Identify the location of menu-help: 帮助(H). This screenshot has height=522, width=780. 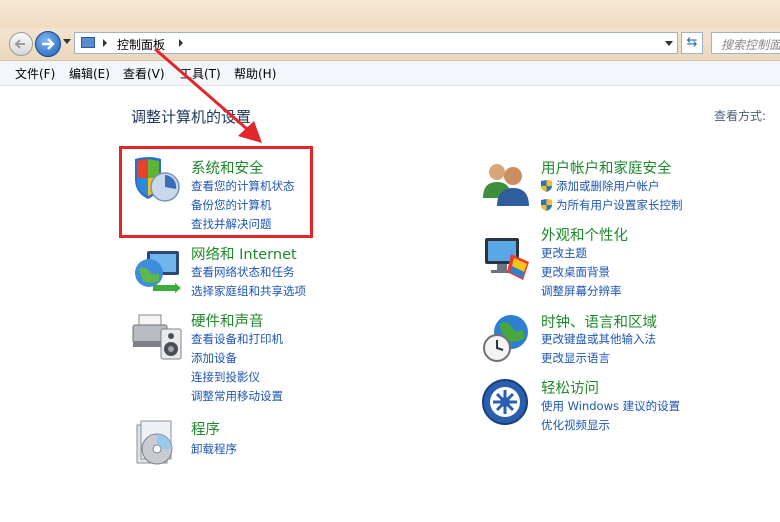
(255, 73).